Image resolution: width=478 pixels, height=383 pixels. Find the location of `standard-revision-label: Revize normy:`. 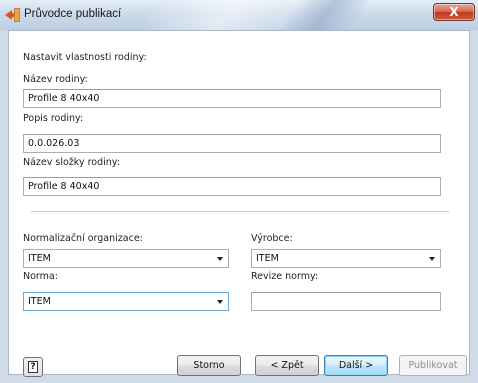

standard-revision-label: Revize normy: is located at coordinates (285, 276).